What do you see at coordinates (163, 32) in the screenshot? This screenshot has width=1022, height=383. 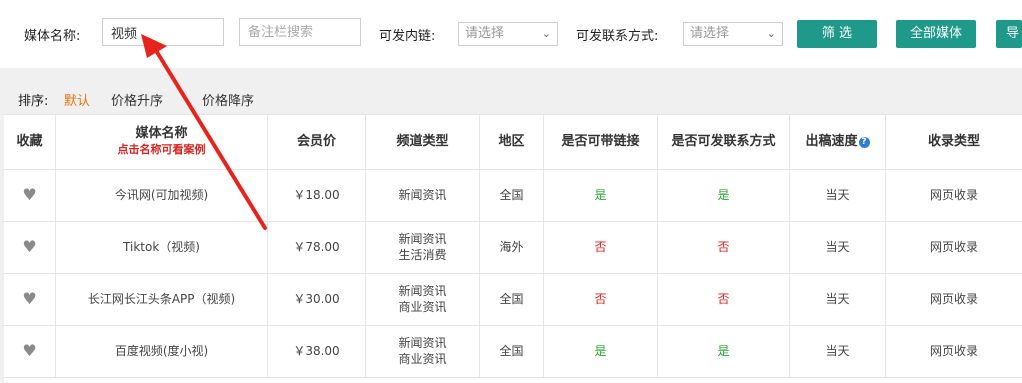 I see `media-name-input` at bounding box center [163, 32].